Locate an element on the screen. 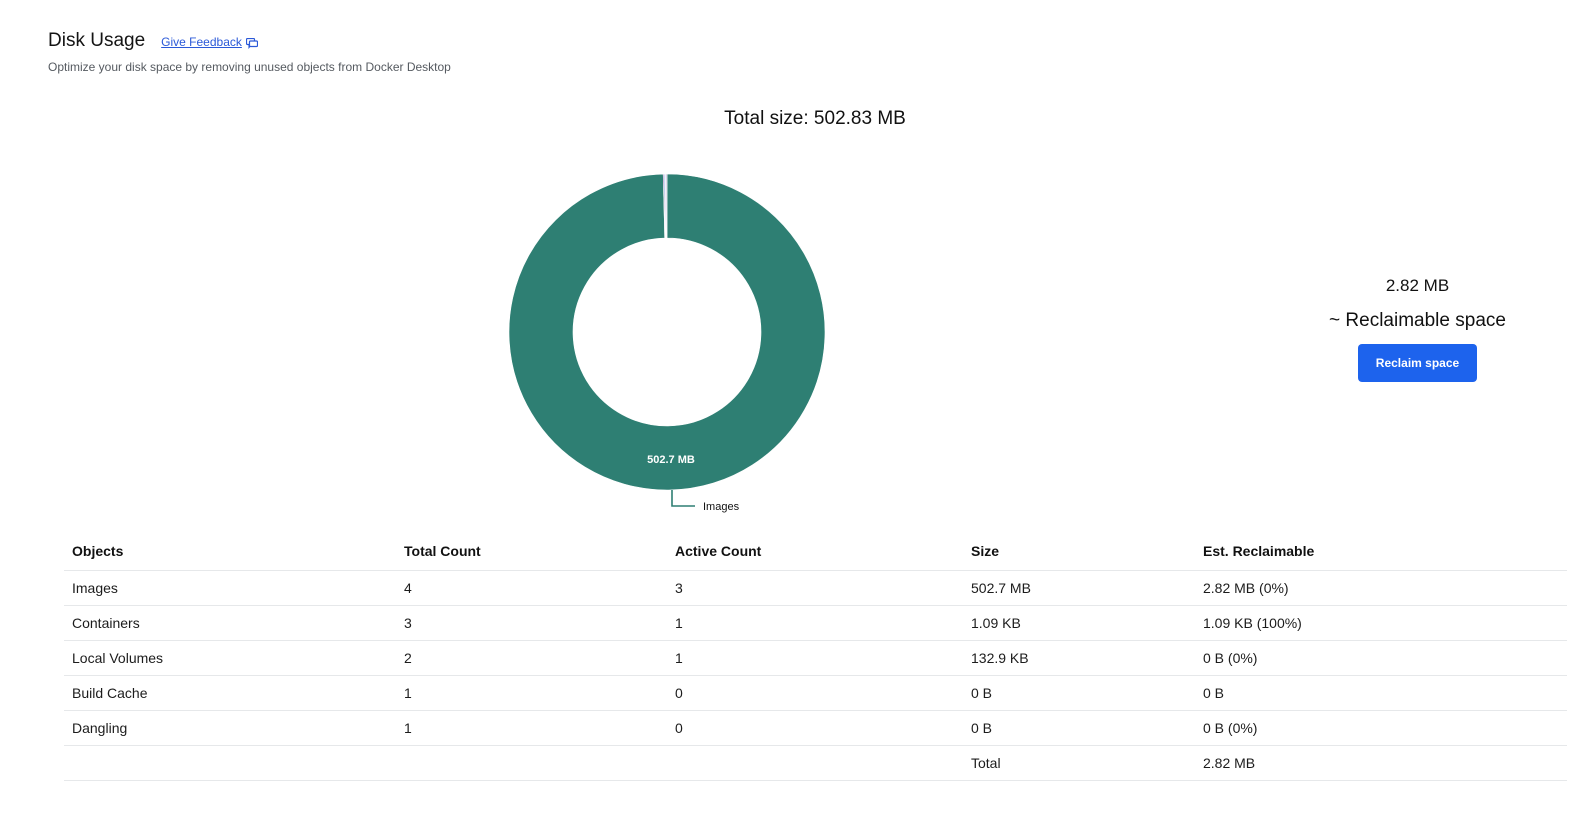 The height and width of the screenshot is (832, 1587). give-feedback-link: Give Feedback is located at coordinates (209, 42).